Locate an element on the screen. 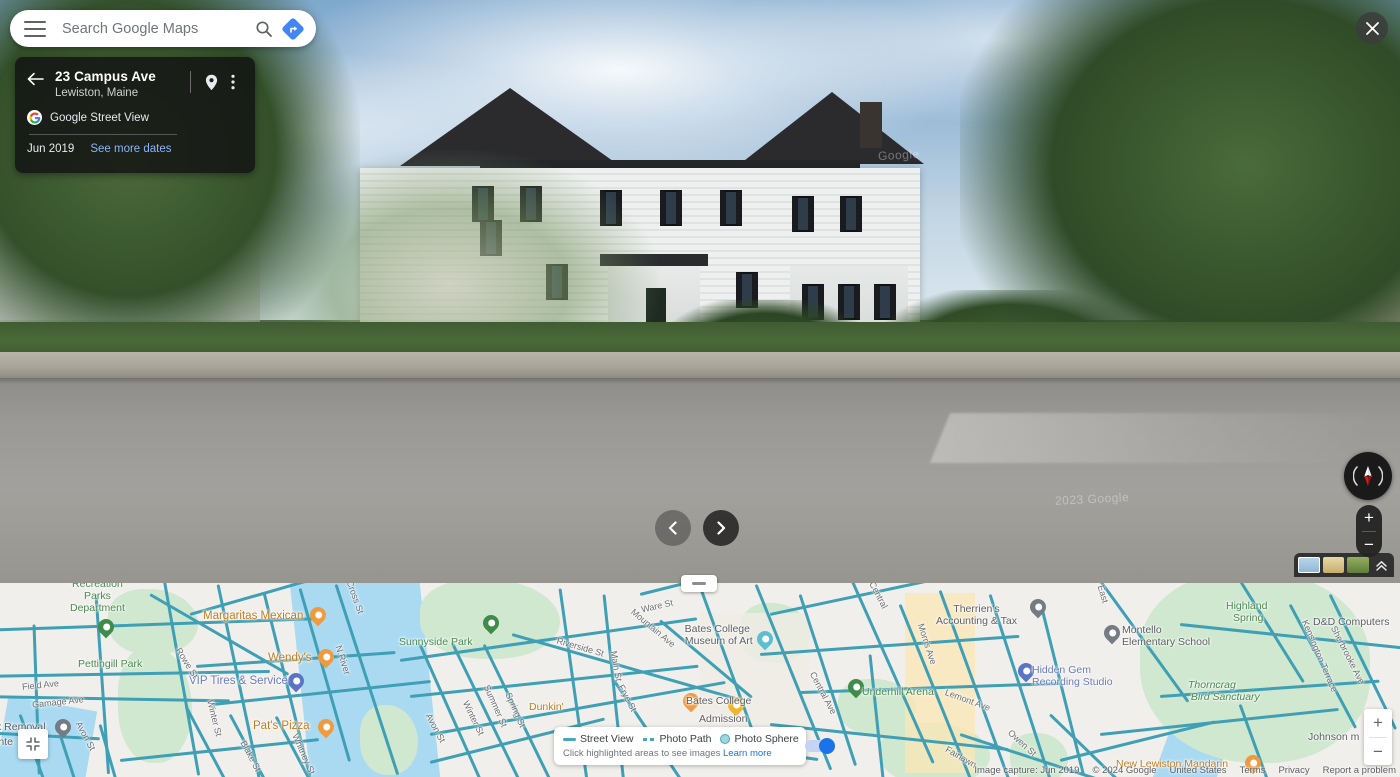 Image resolution: width=1400 pixels, height=777 pixels. see-more-dates-link: See more dates is located at coordinates (130, 149).